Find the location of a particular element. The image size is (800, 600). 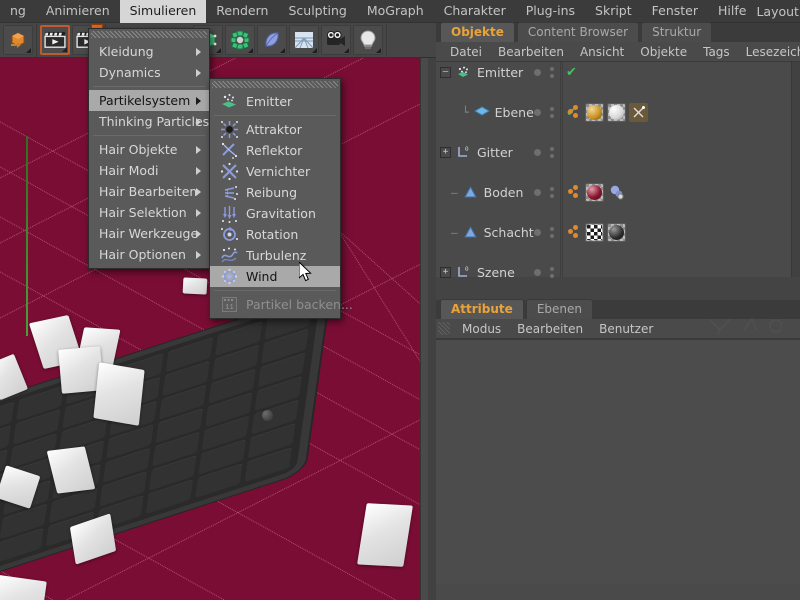

menu-item-turbulenz: Turbulenz is located at coordinates (275, 255).